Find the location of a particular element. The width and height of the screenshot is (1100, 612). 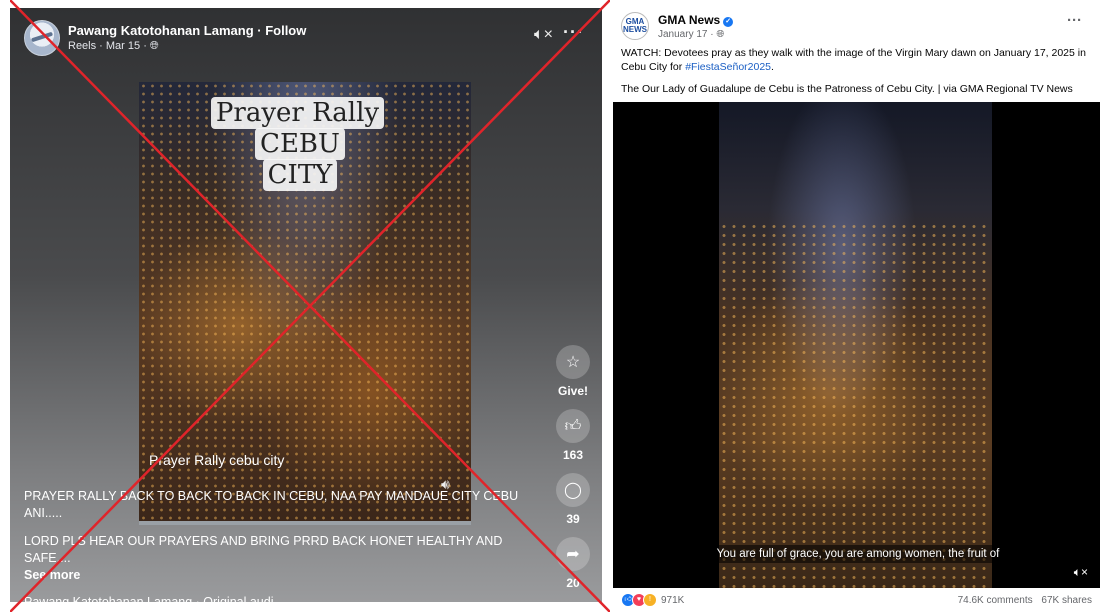

crowd-candles-scene is located at coordinates (855, 405).